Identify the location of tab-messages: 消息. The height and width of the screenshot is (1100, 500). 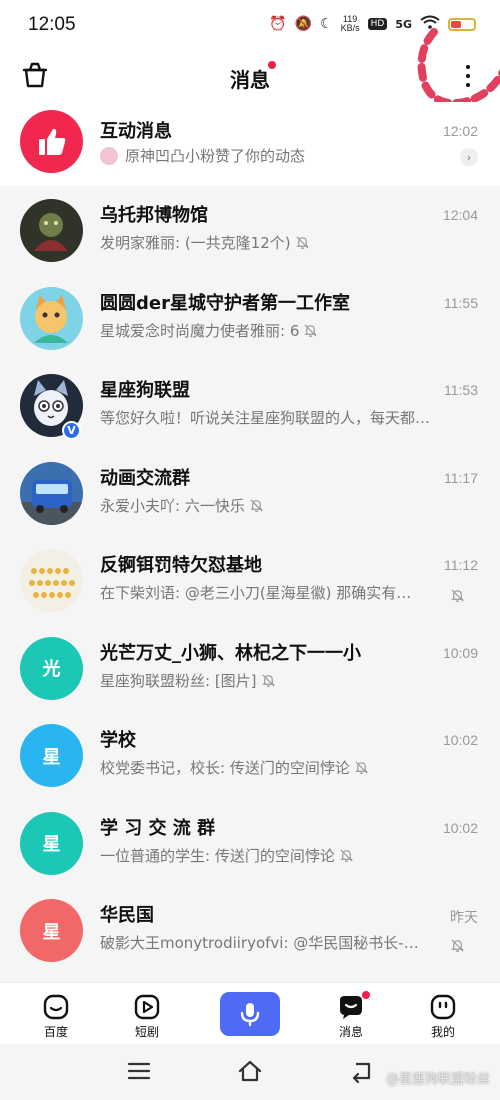
(351, 1014).